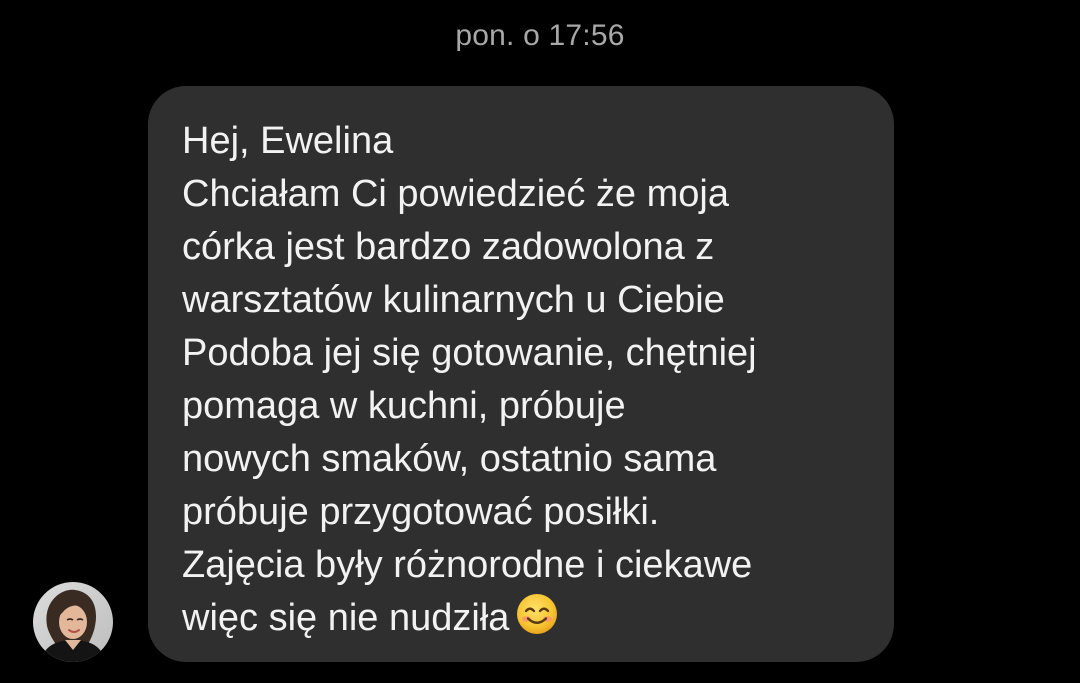  What do you see at coordinates (448, 247) in the screenshot?
I see `message-line: córka jest bardzo zadowolona z` at bounding box center [448, 247].